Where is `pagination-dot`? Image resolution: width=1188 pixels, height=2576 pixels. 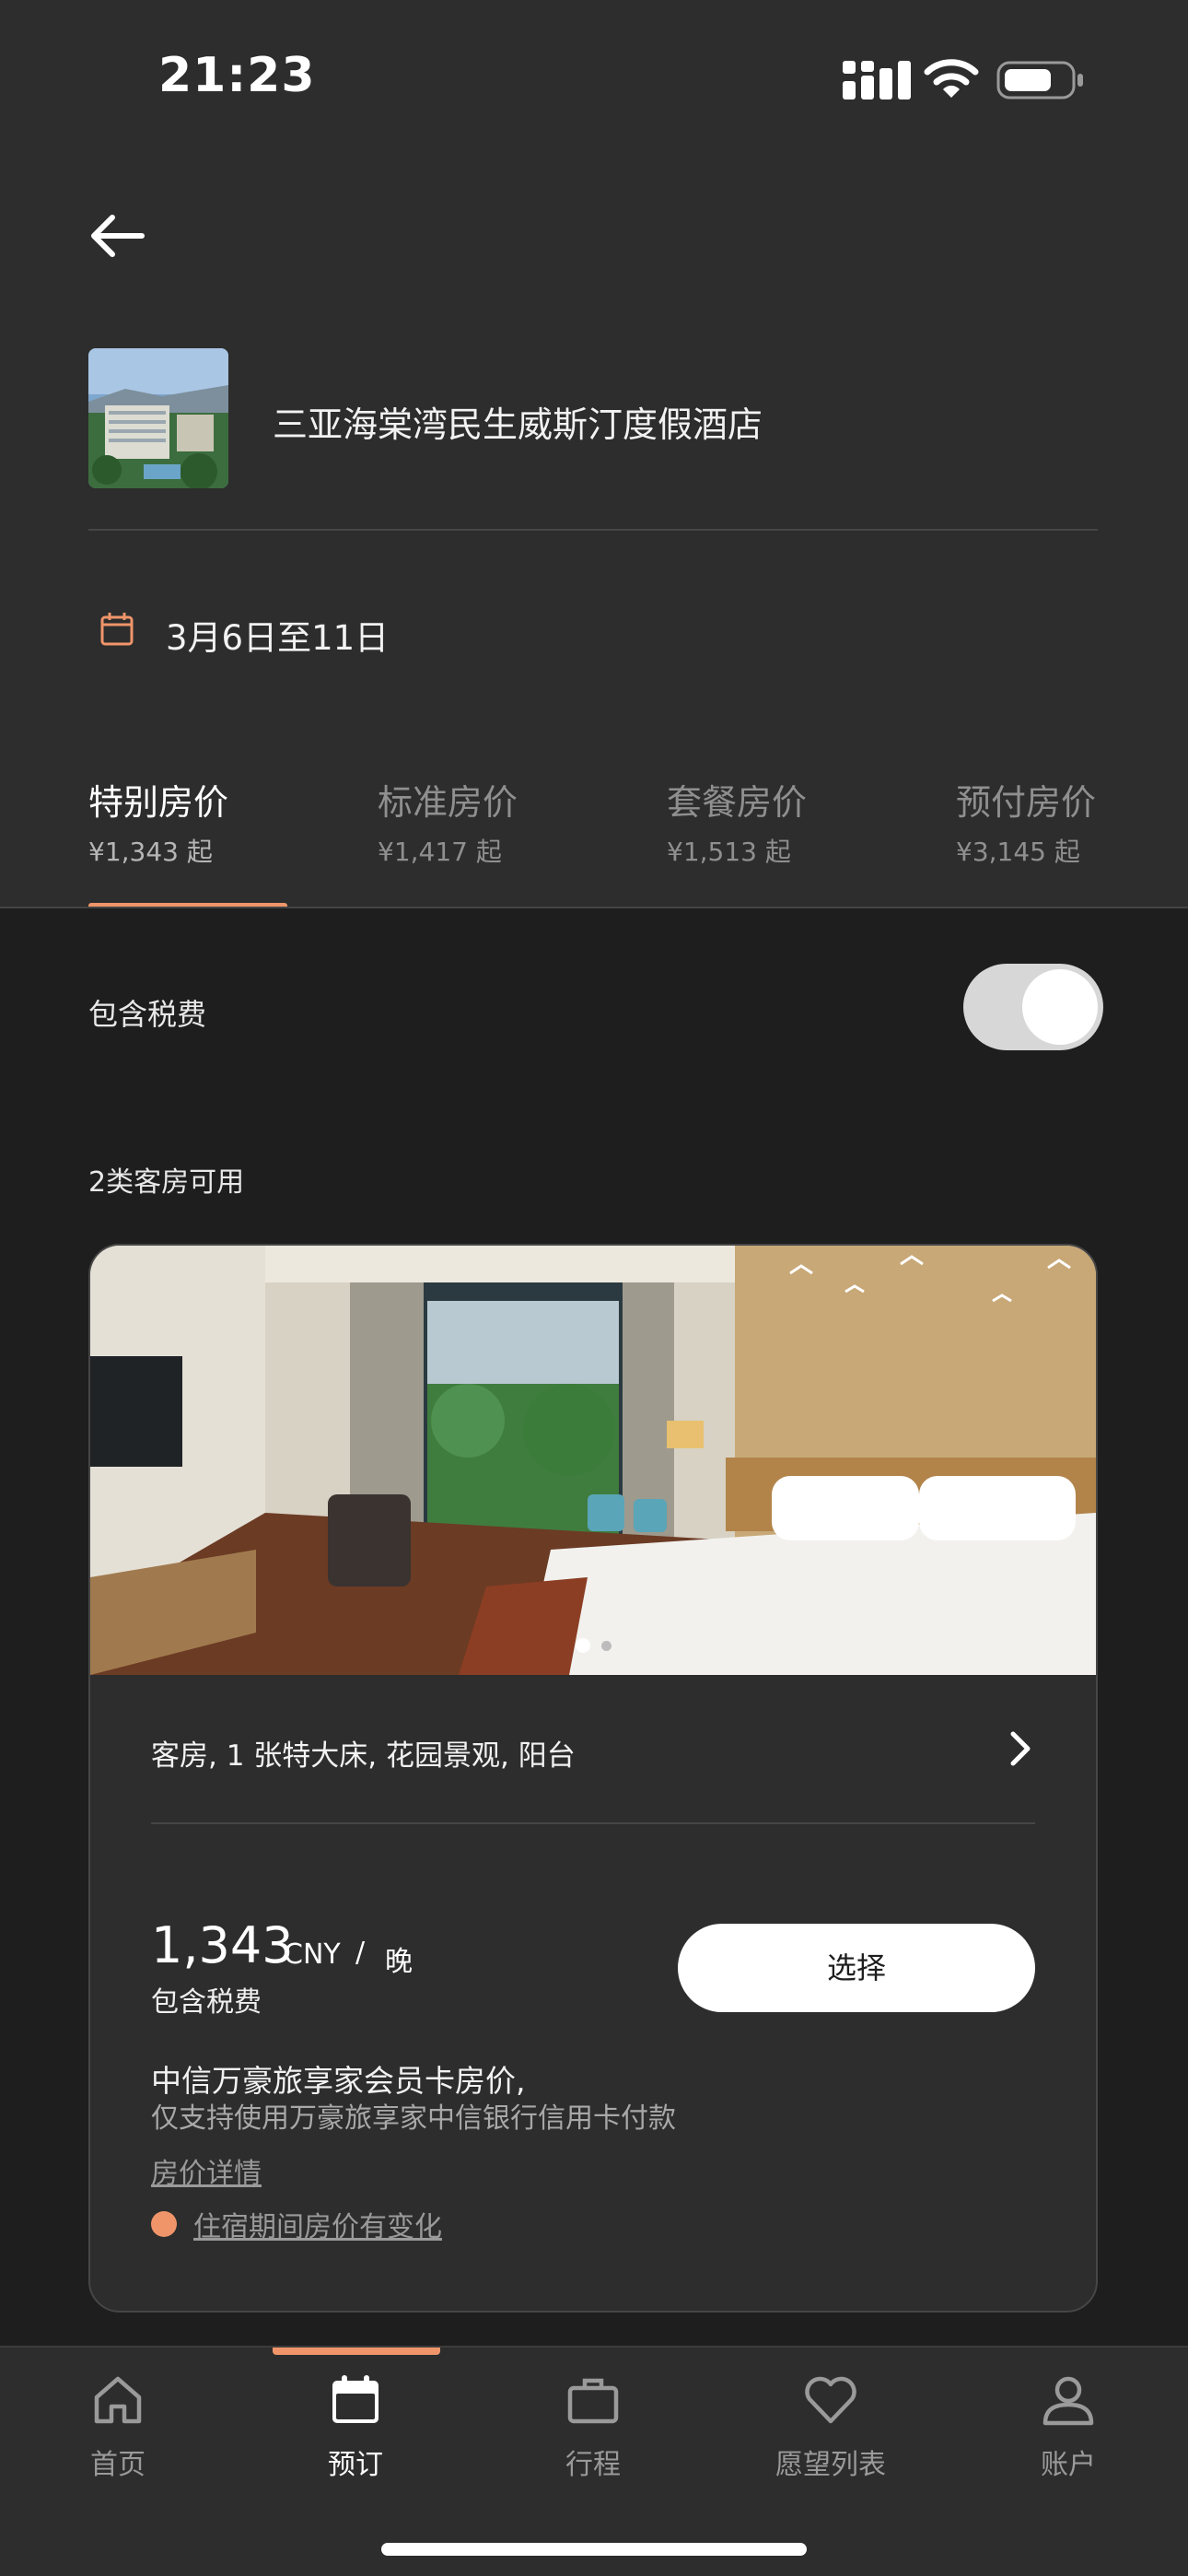 pagination-dot is located at coordinates (605, 1646).